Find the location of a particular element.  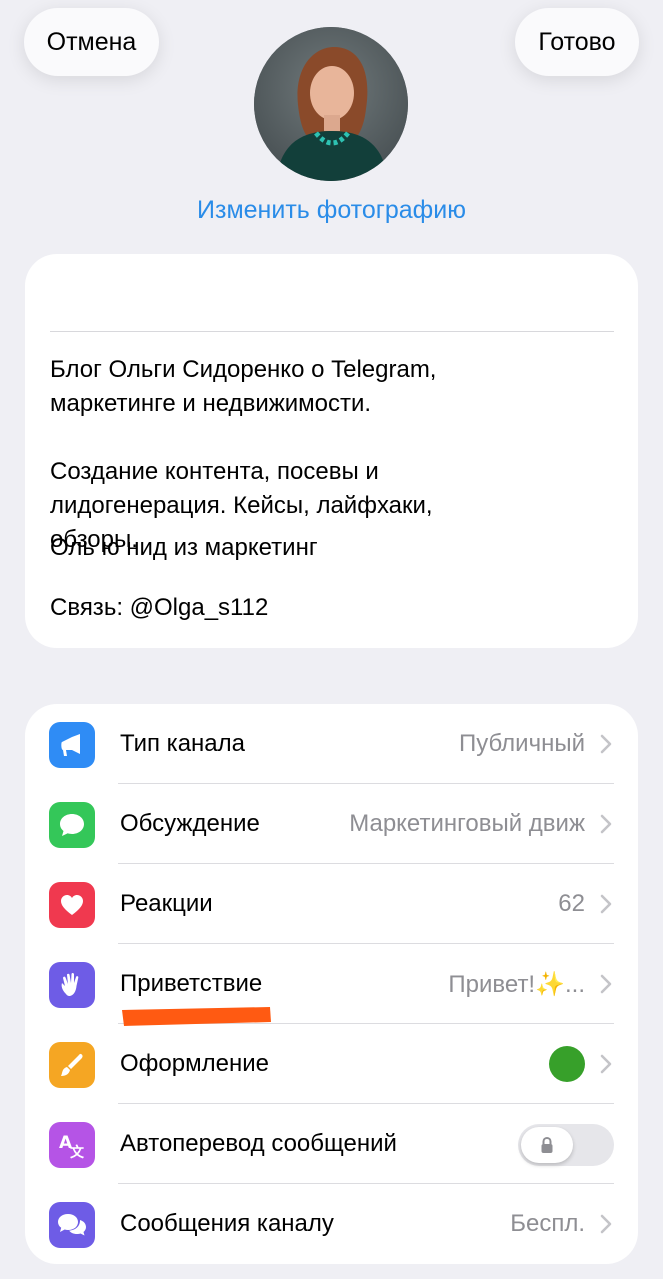

settings-row-label: Обсуждение is located at coordinates (190, 823).